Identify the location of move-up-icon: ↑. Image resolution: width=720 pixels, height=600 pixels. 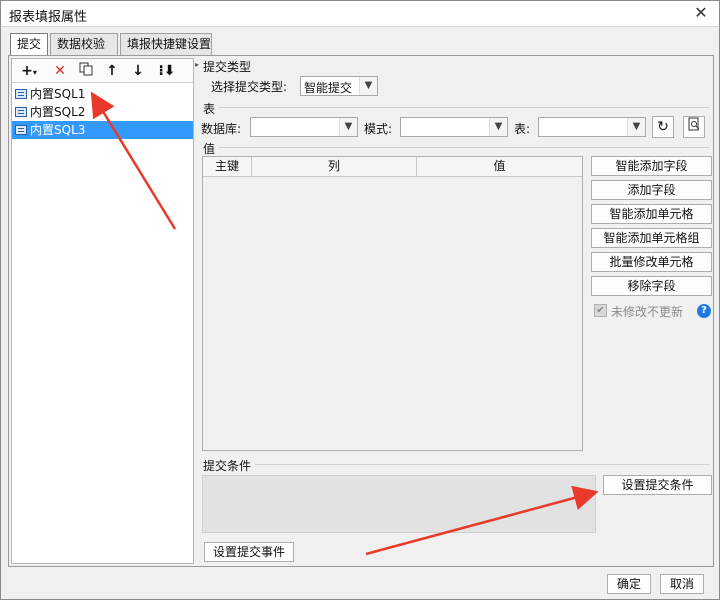
(112, 71).